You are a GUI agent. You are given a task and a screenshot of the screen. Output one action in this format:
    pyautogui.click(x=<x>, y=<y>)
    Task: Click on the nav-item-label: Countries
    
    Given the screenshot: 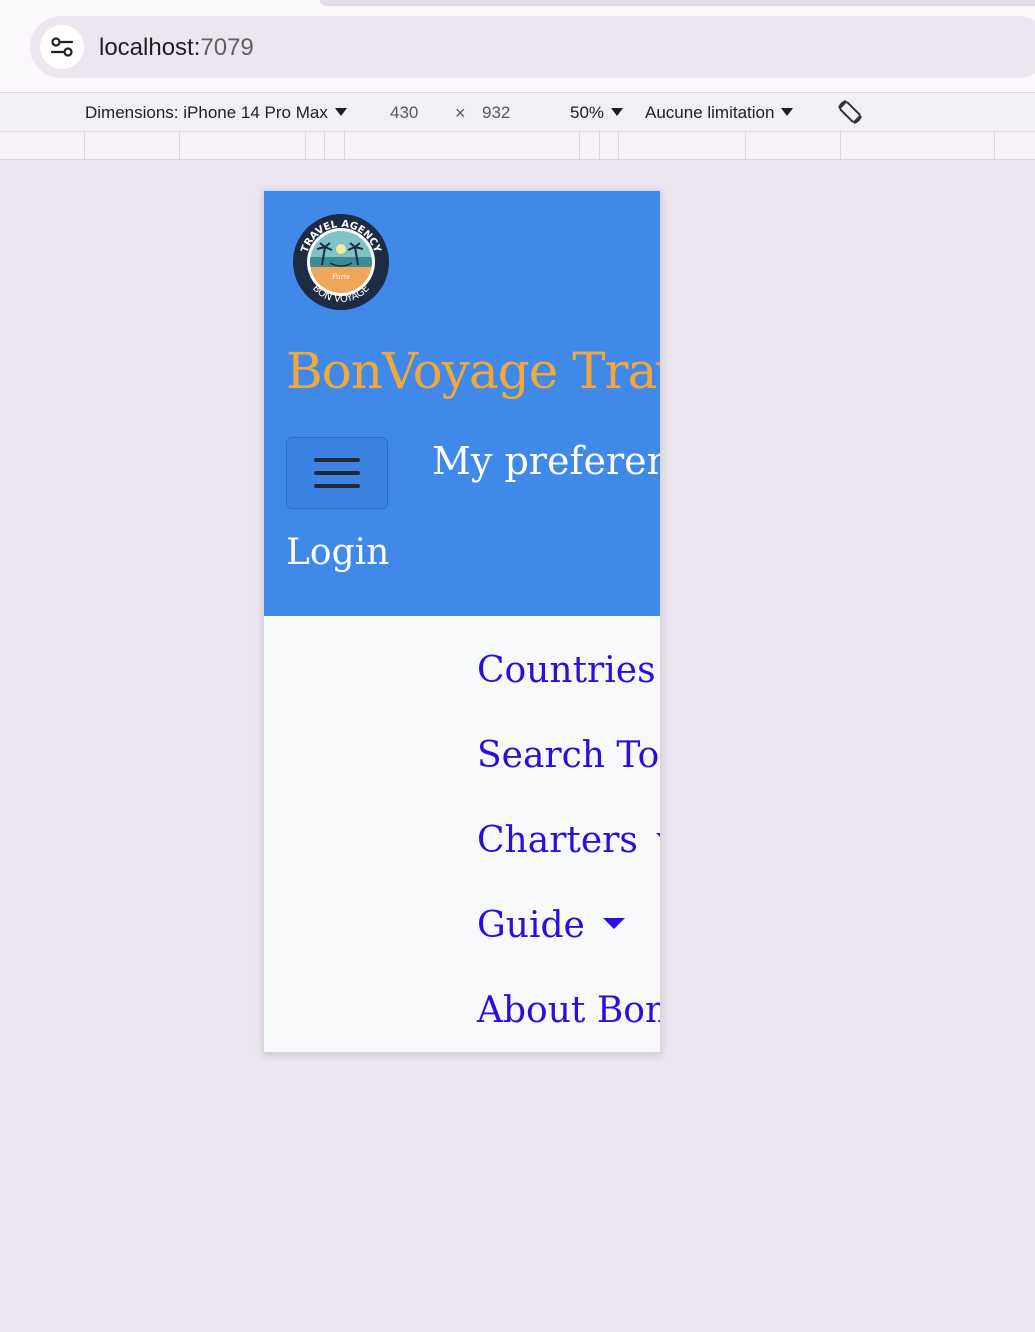 What is the action you would take?
    pyautogui.click(x=566, y=670)
    